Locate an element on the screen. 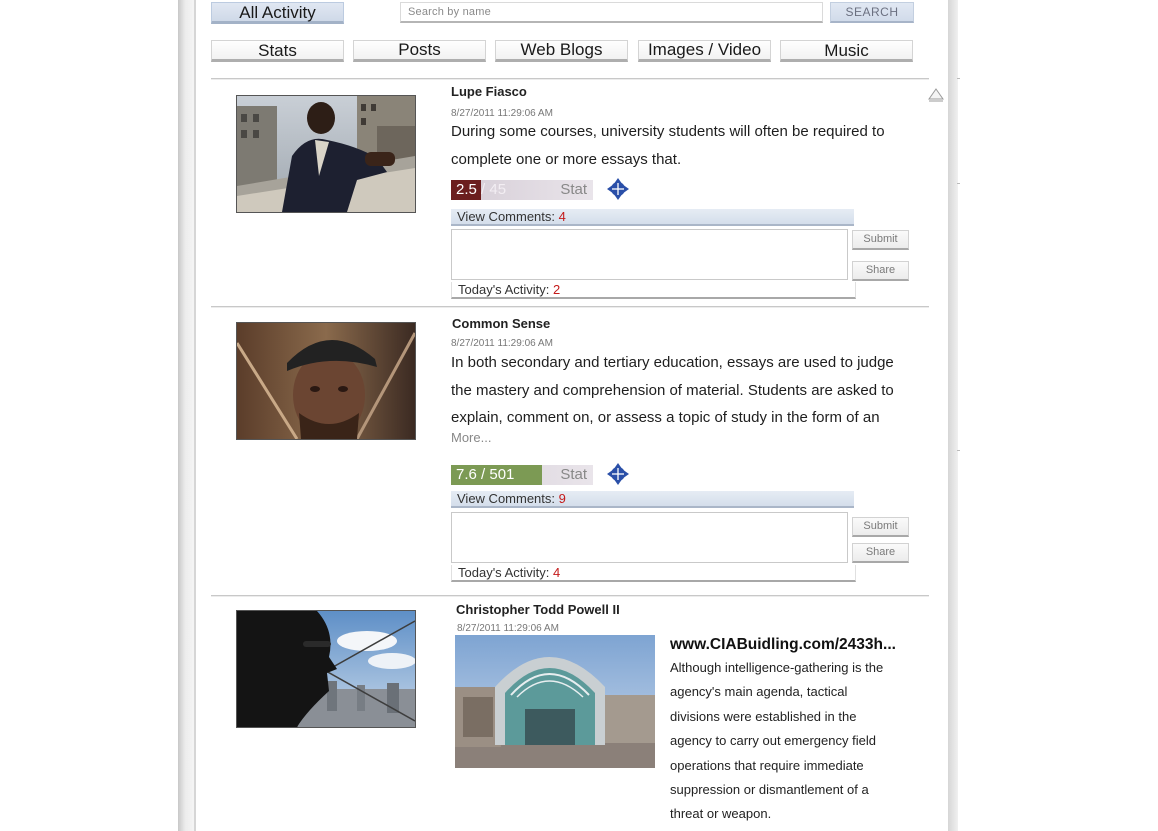 The width and height of the screenshot is (1158, 831). stat-rating-bar: 7.6 / 501 Stat is located at coordinates (522, 475).